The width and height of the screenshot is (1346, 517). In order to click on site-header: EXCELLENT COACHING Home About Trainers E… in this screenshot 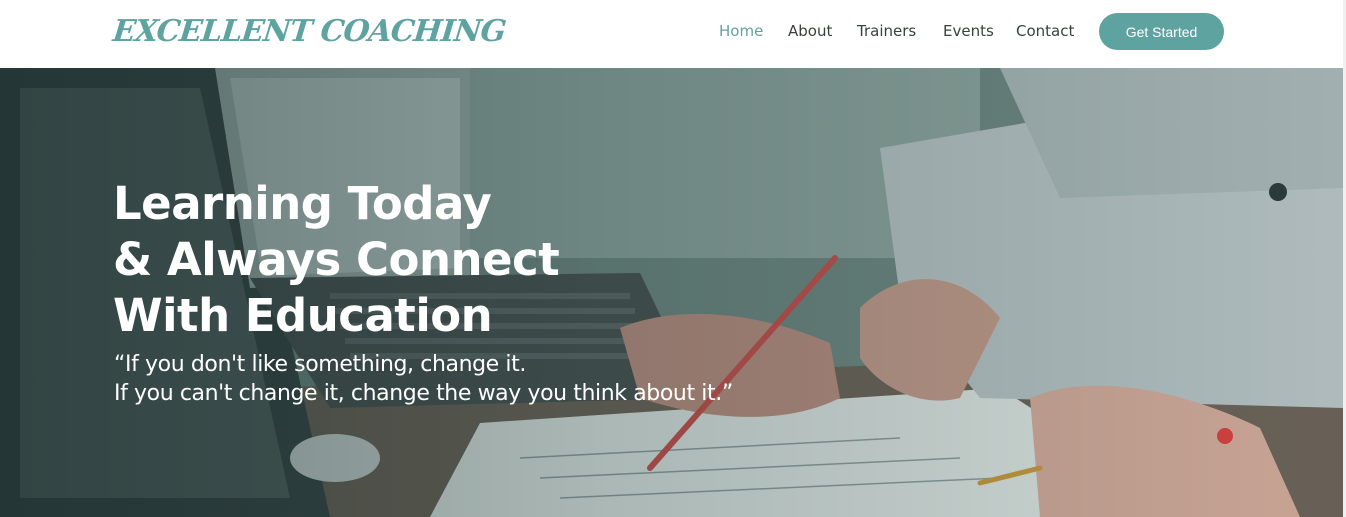, I will do `click(671, 34)`.